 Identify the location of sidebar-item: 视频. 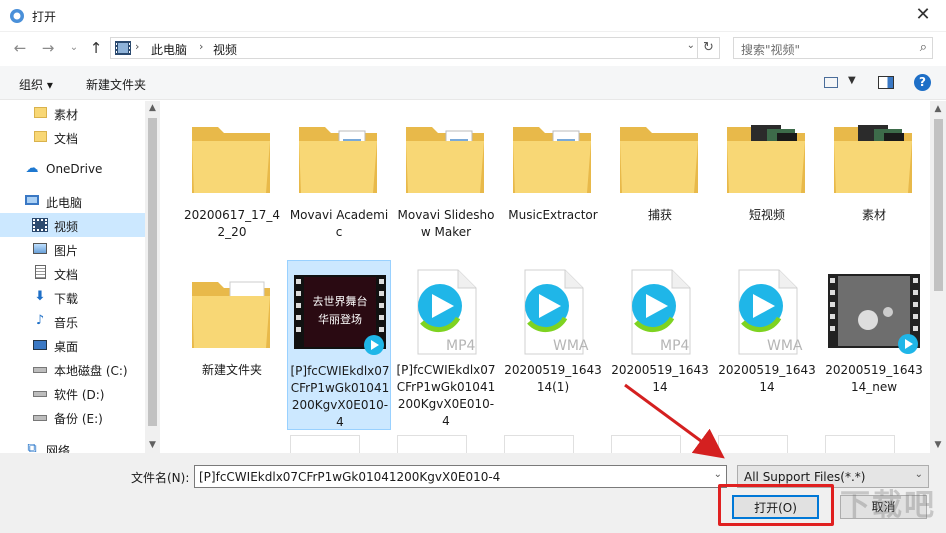
(72, 225).